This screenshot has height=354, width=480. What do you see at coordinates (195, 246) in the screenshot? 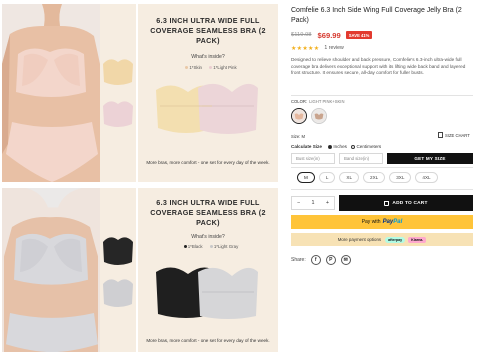
I see `pack-color-label: 1*Black` at bounding box center [195, 246].